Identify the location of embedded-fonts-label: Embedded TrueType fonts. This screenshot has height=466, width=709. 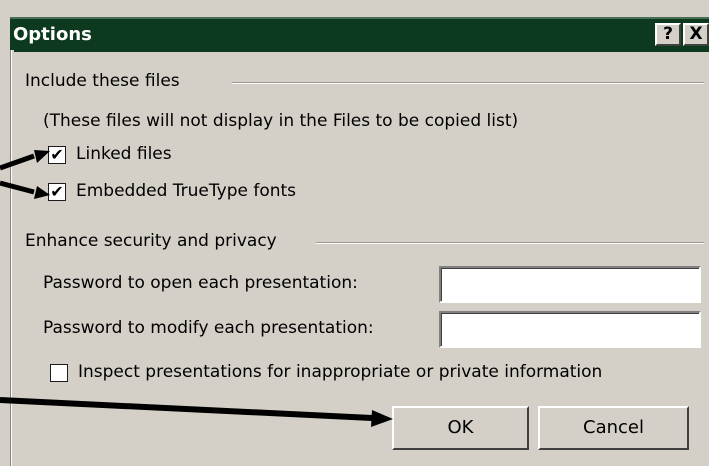
(186, 191).